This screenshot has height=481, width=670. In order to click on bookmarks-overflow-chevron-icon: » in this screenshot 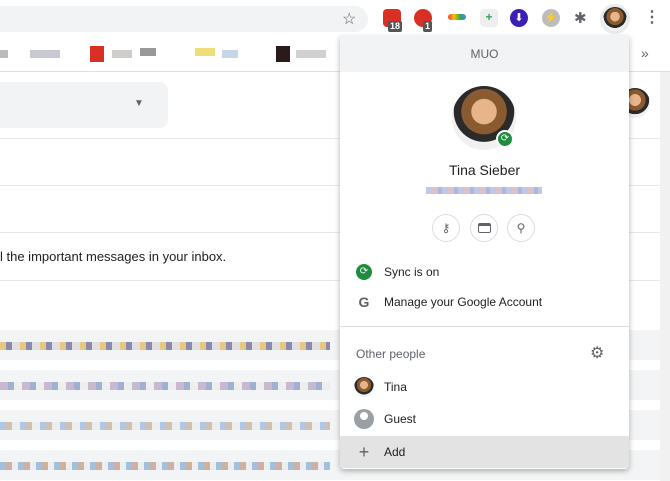, I will do `click(645, 53)`.